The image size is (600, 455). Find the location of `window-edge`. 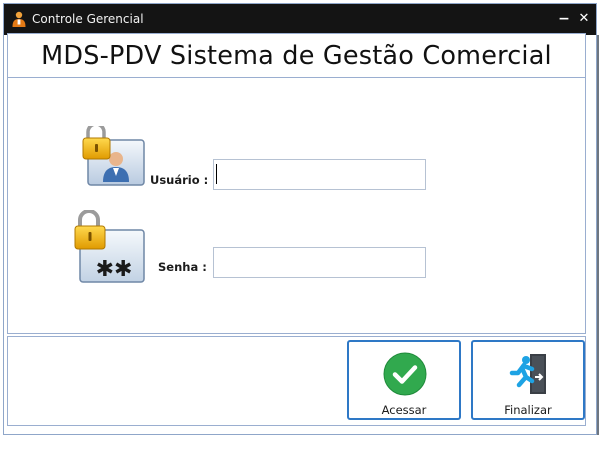

window-edge is located at coordinates (598, 235).